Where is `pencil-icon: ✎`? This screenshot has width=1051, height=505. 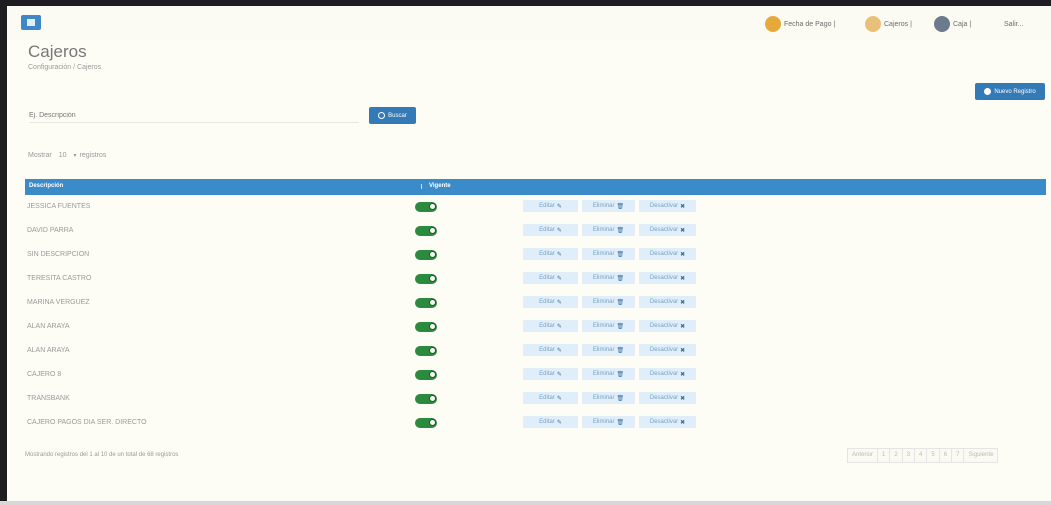 pencil-icon: ✎ is located at coordinates (559, 398).